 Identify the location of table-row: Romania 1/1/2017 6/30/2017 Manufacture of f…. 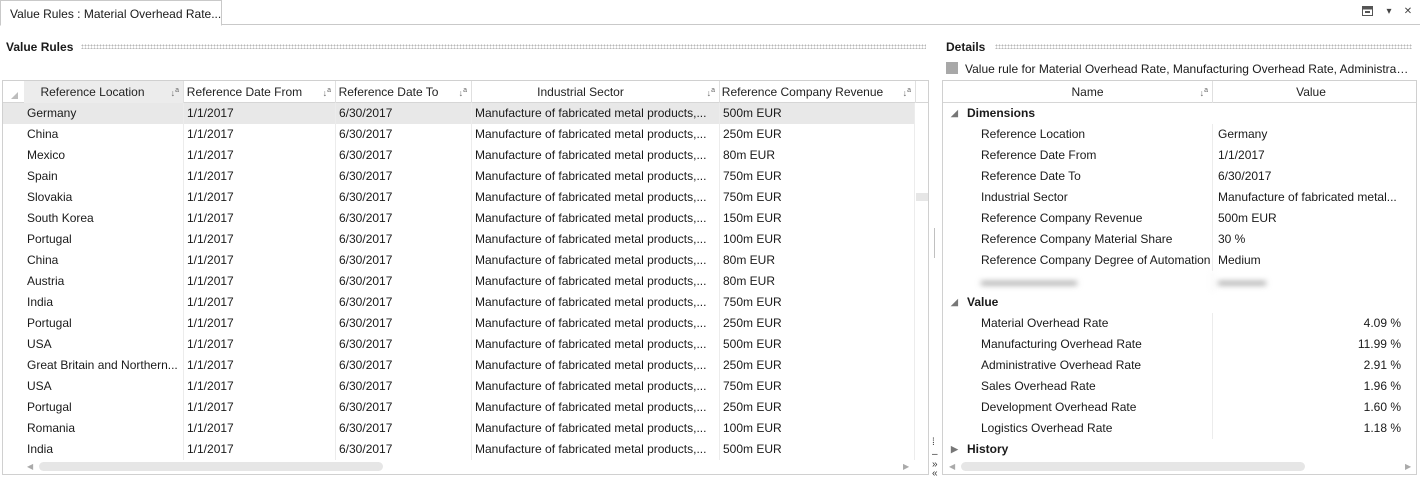
(459, 428).